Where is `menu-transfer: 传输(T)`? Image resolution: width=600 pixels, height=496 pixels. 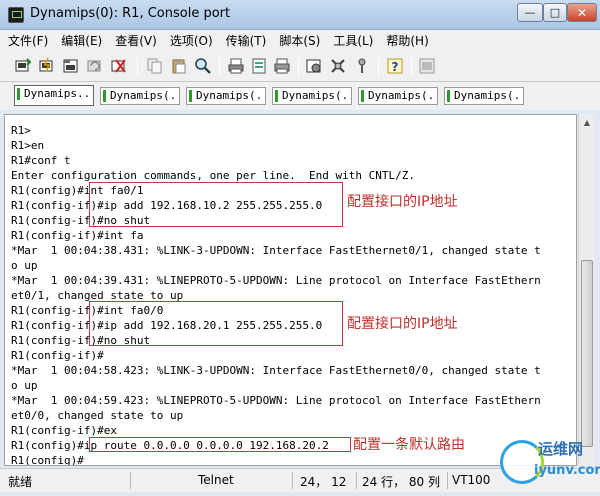 menu-transfer: 传输(T) is located at coordinates (246, 40).